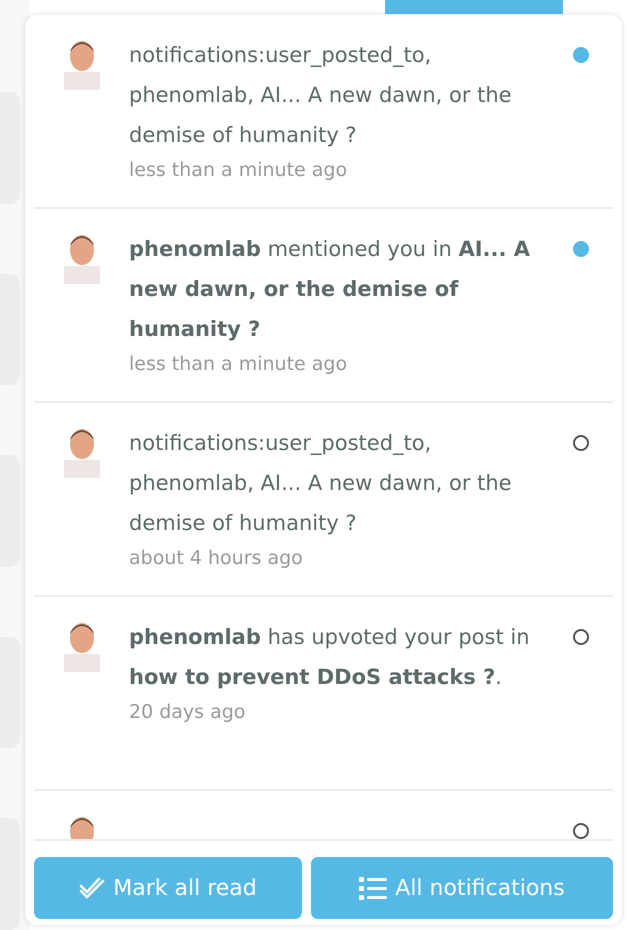 This screenshot has width=630, height=930. I want to click on notification-text: phenomlab has upvoted your post in how to prevent DDoS attacks ?., so click(341, 657).